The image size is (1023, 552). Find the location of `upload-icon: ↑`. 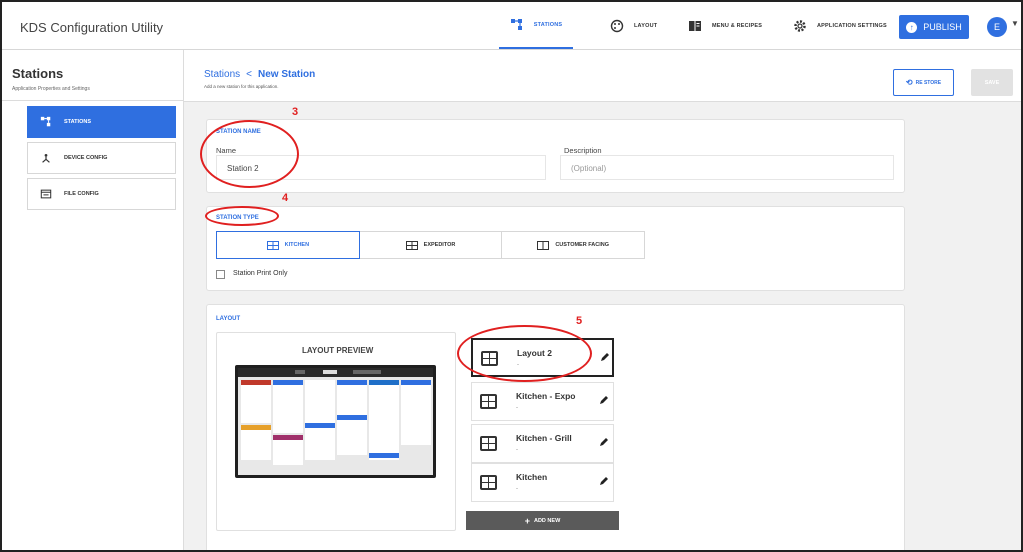

upload-icon: ↑ is located at coordinates (912, 27).